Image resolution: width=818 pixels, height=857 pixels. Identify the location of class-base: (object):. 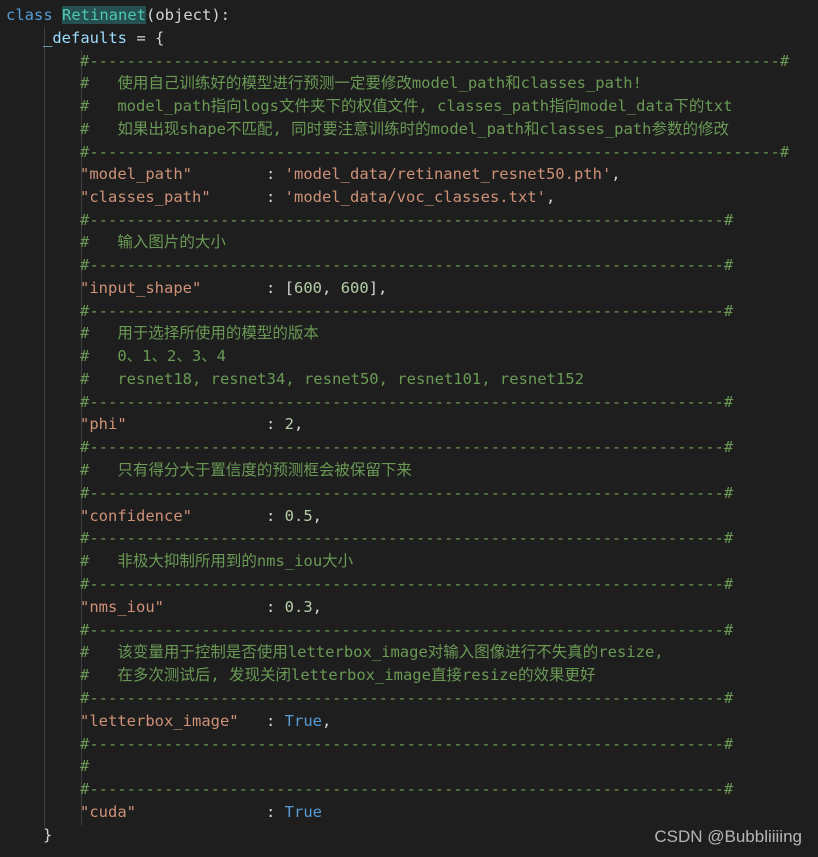
(188, 15).